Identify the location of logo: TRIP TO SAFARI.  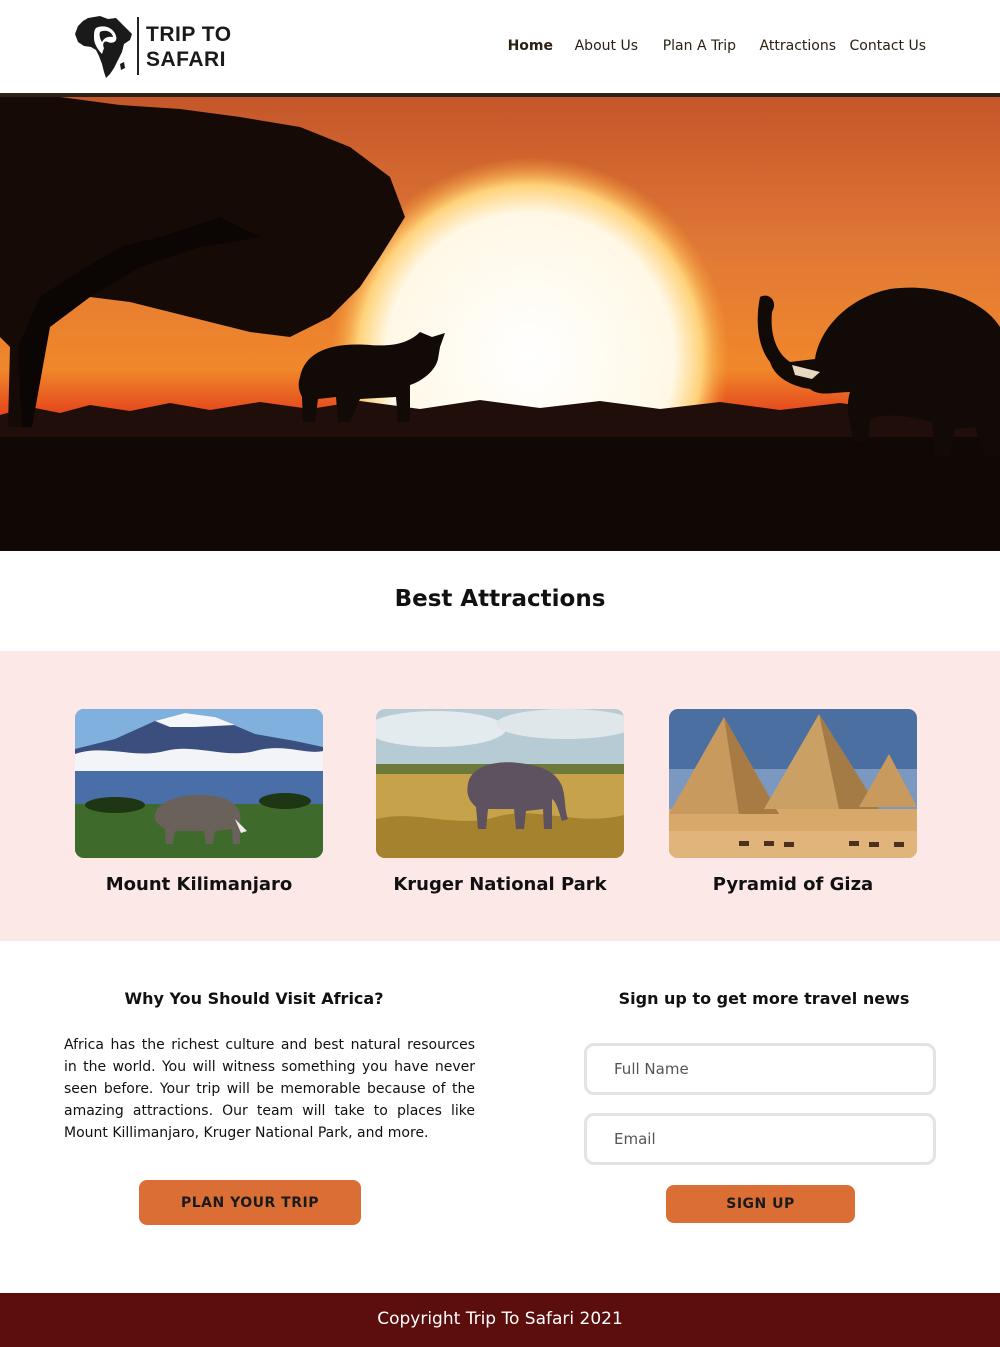
(154, 47).